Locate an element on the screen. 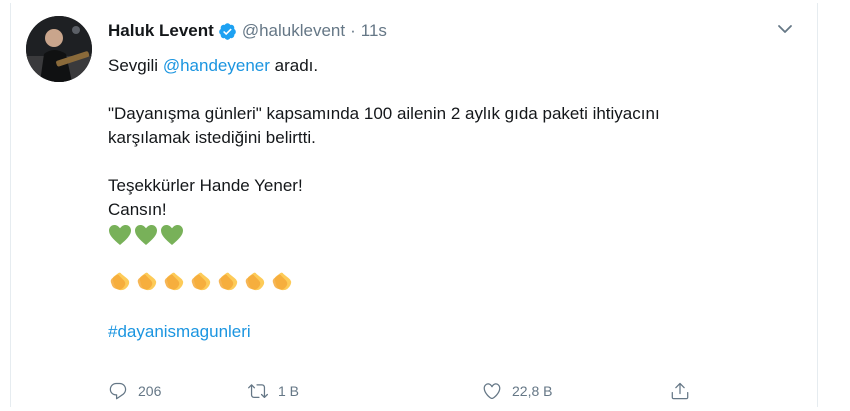 Image resolution: width=850 pixels, height=411 pixels. like-count: 22,8 B is located at coordinates (532, 391).